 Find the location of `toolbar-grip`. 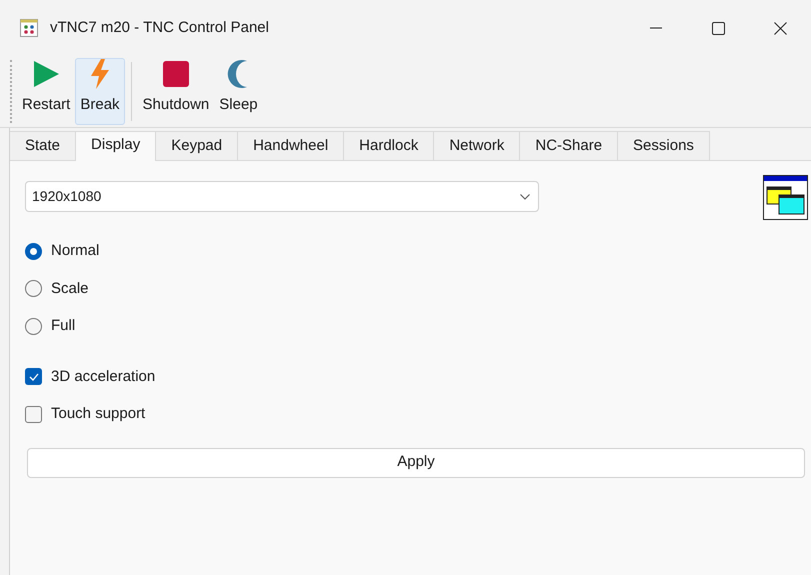

toolbar-grip is located at coordinates (11, 91).